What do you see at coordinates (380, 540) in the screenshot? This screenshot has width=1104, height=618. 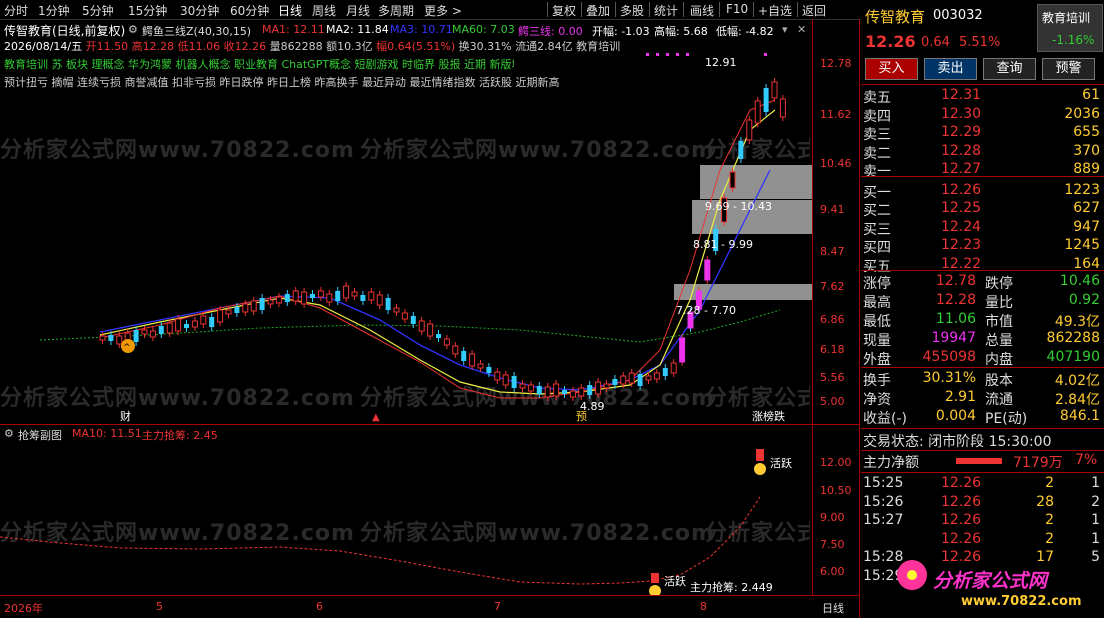 I see `zhuli-line` at bounding box center [380, 540].